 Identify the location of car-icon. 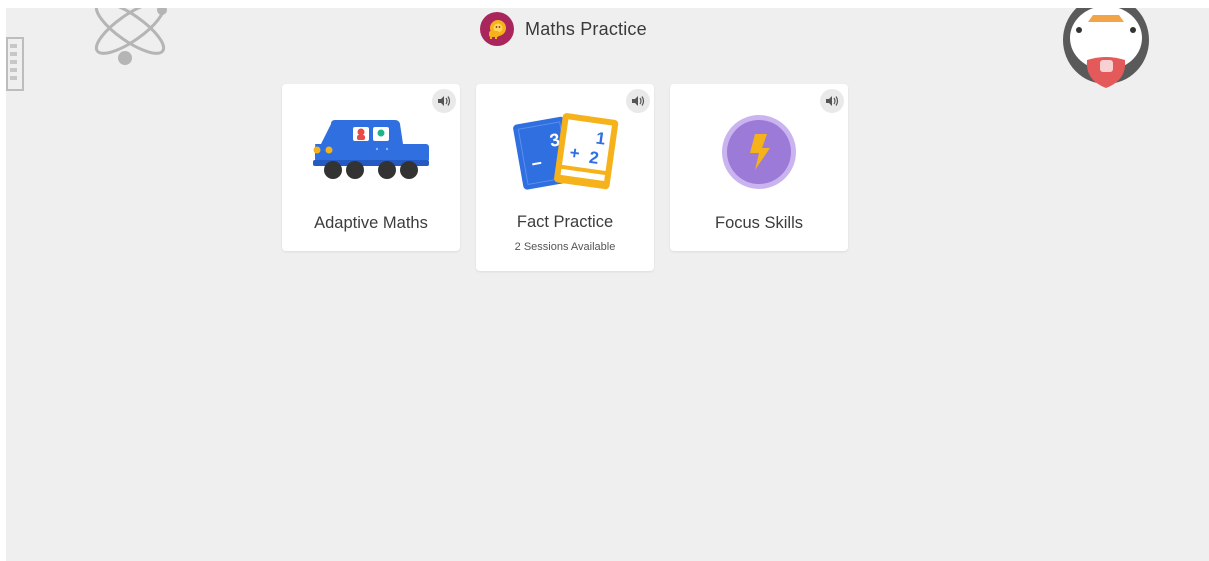
(371, 149).